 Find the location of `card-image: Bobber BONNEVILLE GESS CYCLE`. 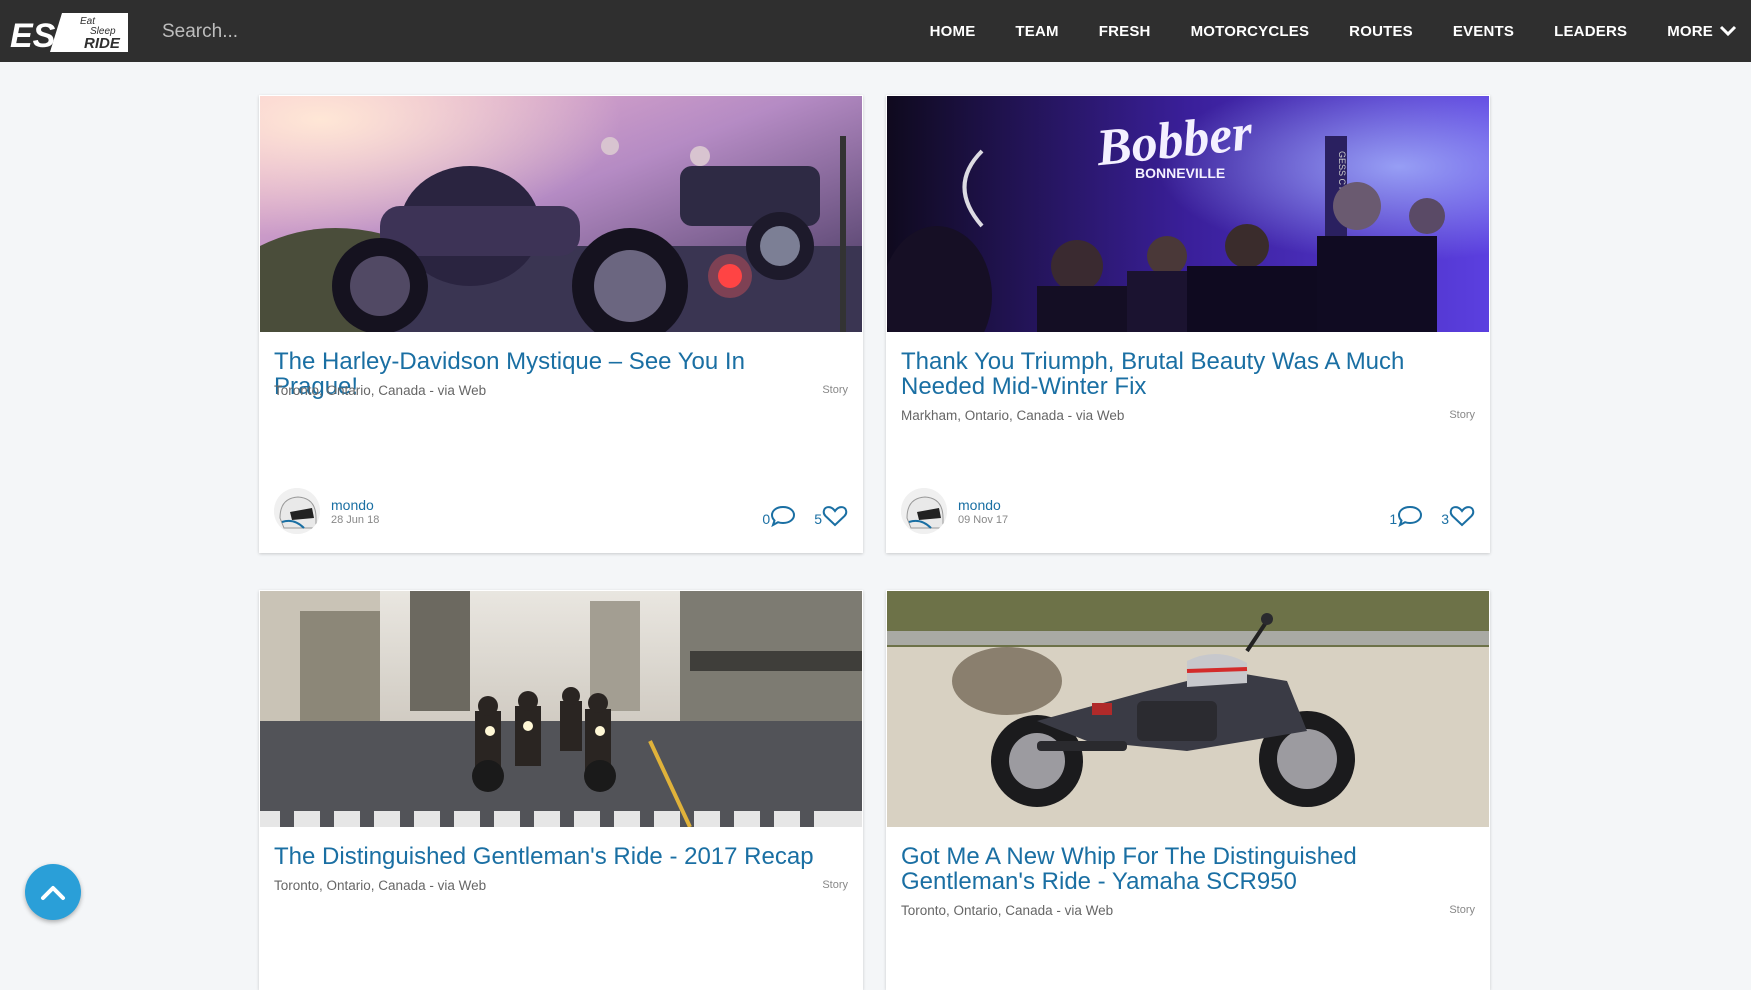

card-image: Bobber BONNEVILLE GESS CYCLE is located at coordinates (1188, 214).